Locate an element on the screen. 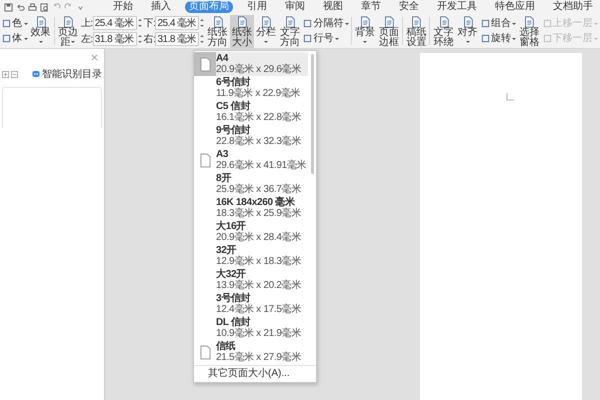 The image size is (600, 400). menu-tab: 开发工具 is located at coordinates (457, 7).